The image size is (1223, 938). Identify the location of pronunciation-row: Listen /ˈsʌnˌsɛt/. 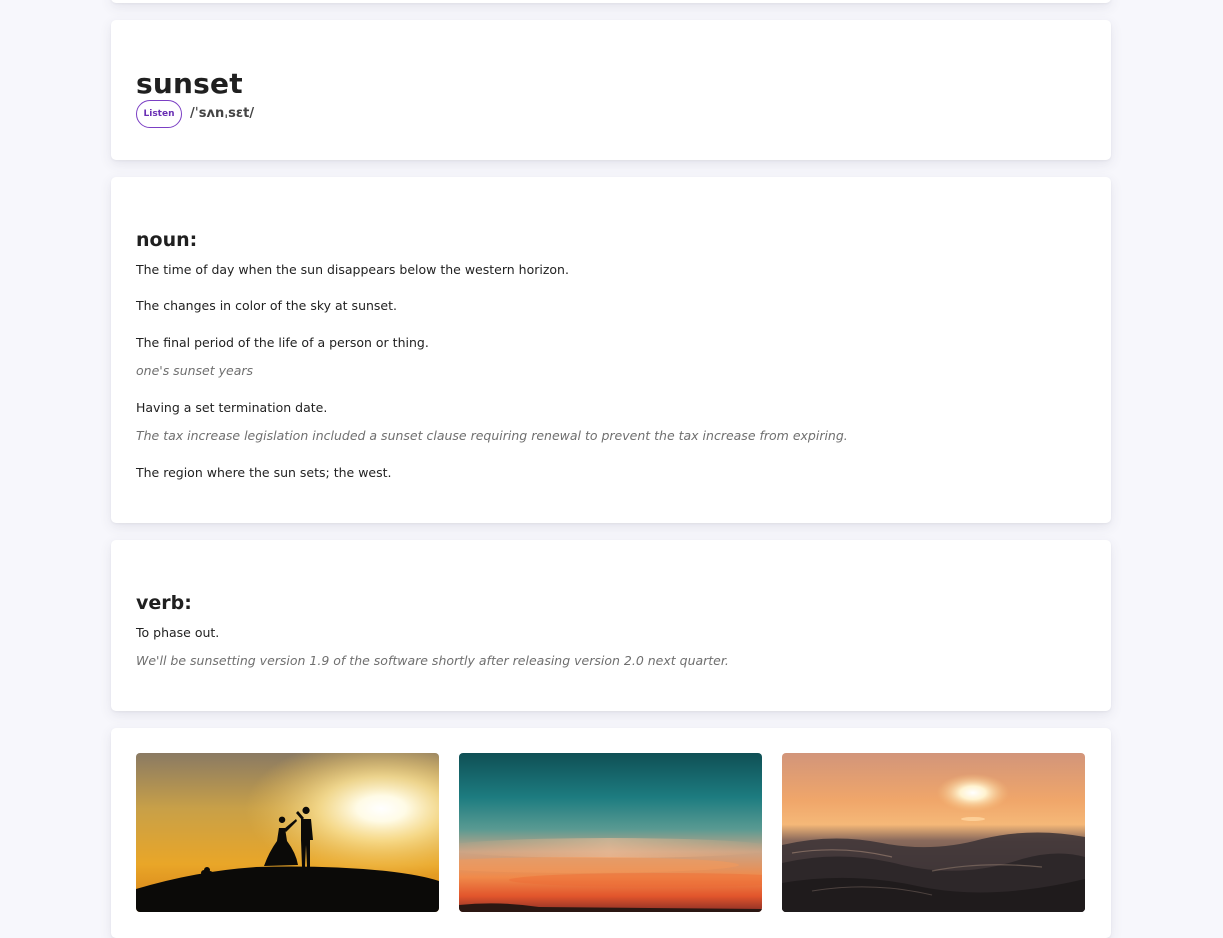
(195, 114).